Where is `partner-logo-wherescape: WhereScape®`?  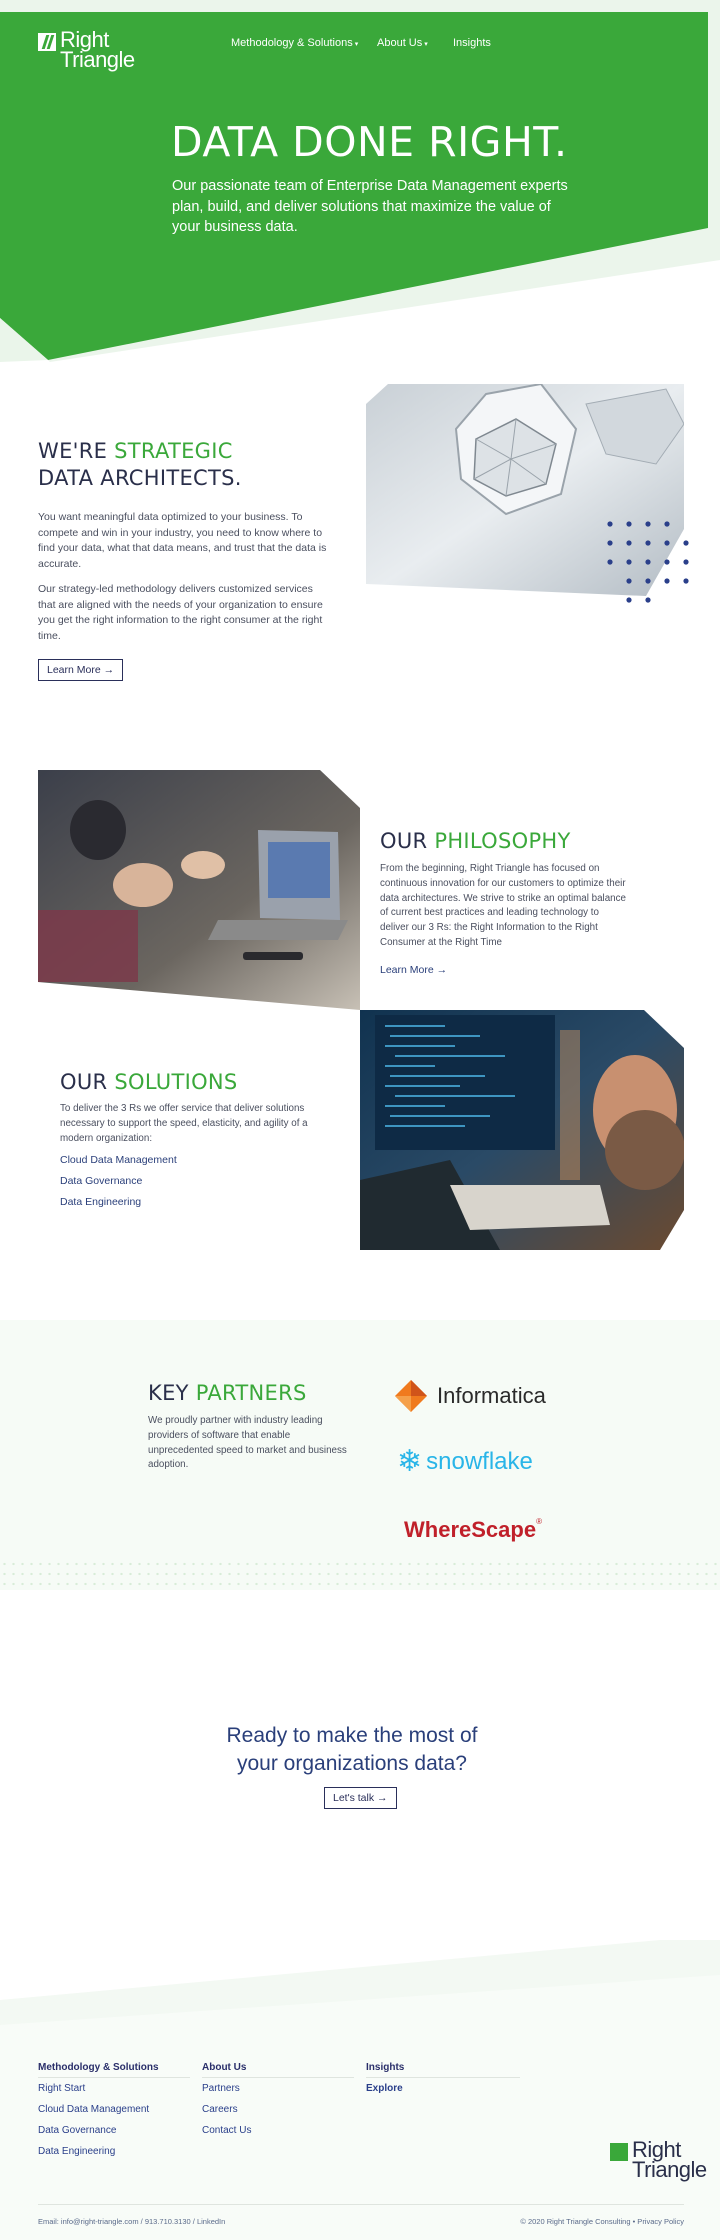 partner-logo-wherescape: WhereScape® is located at coordinates (473, 1530).